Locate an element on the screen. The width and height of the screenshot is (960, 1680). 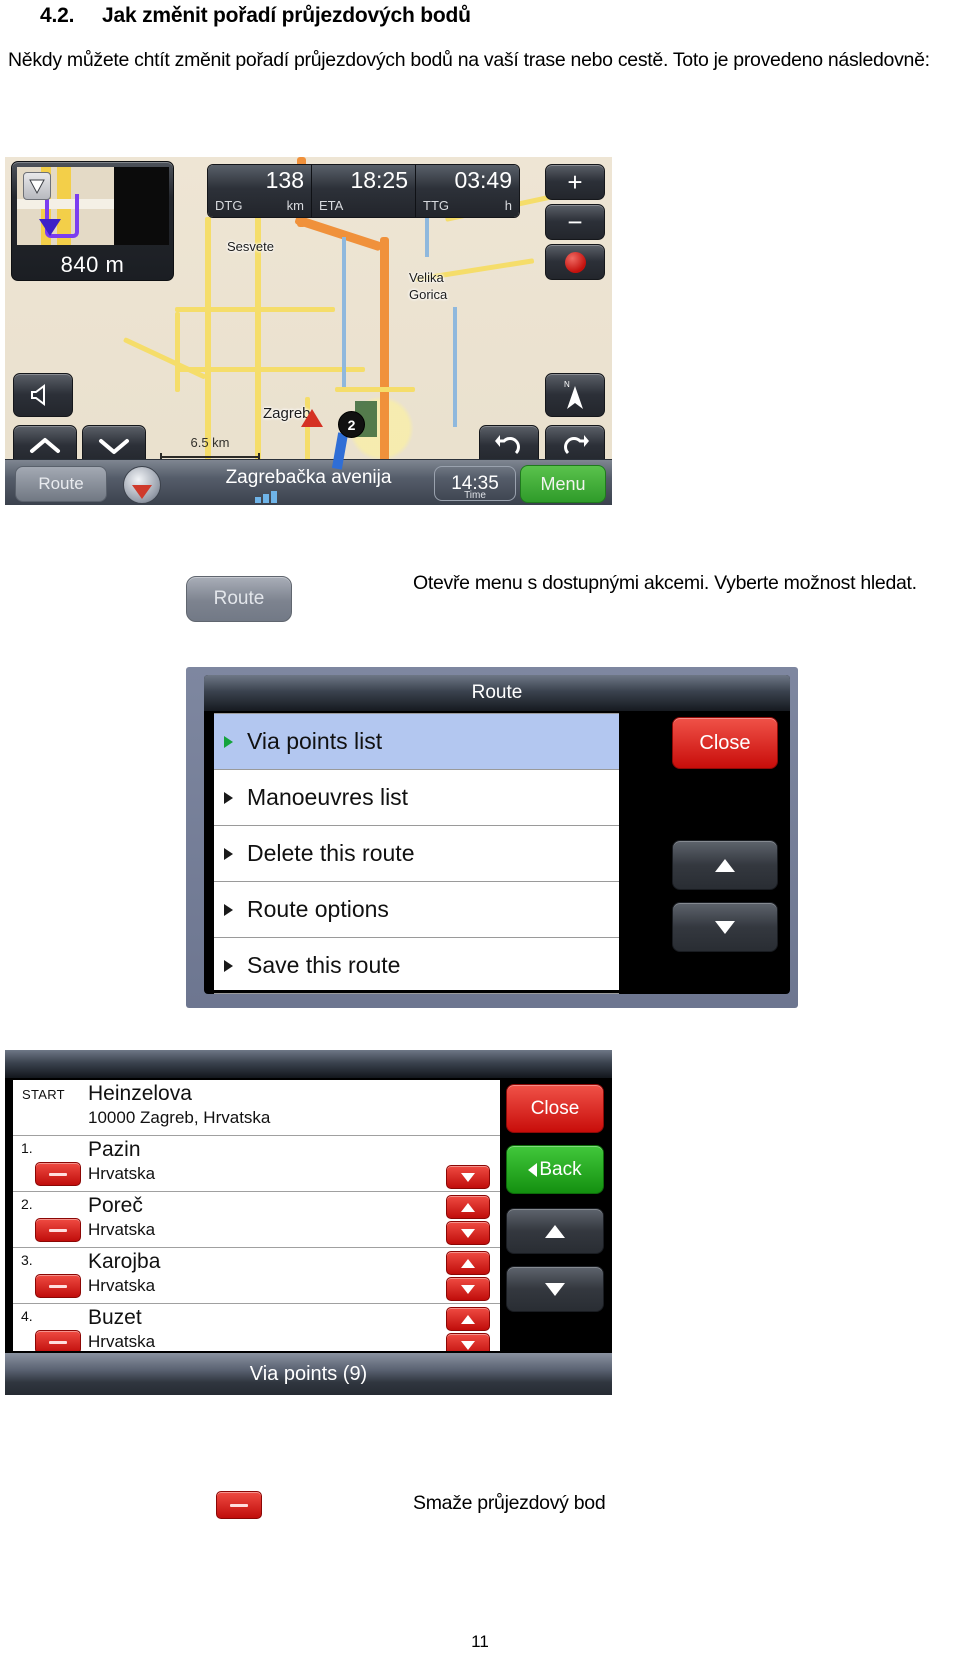
menu-item-via-points-list: Via points list is located at coordinates (416, 741).